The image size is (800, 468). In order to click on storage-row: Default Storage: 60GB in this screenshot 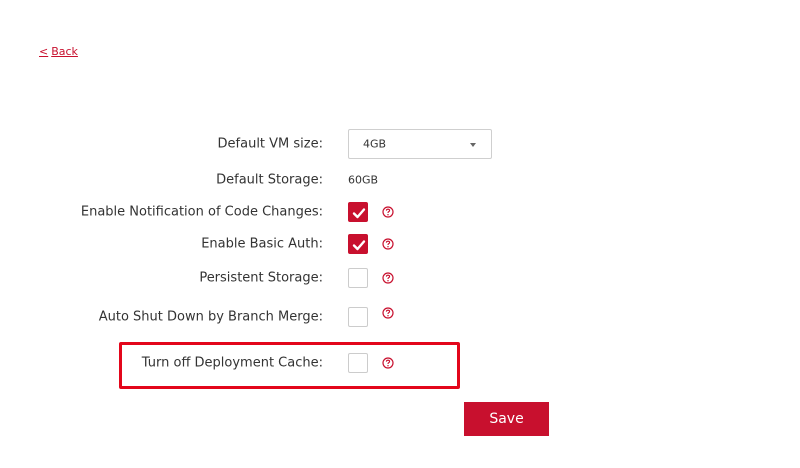, I will do `click(400, 180)`.